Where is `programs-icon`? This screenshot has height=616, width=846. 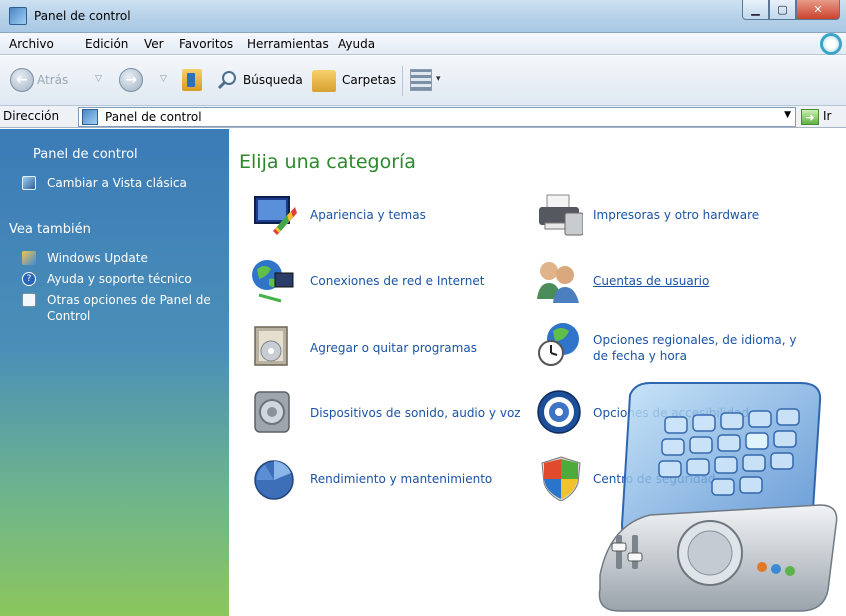
programs-icon is located at coordinates (272, 346).